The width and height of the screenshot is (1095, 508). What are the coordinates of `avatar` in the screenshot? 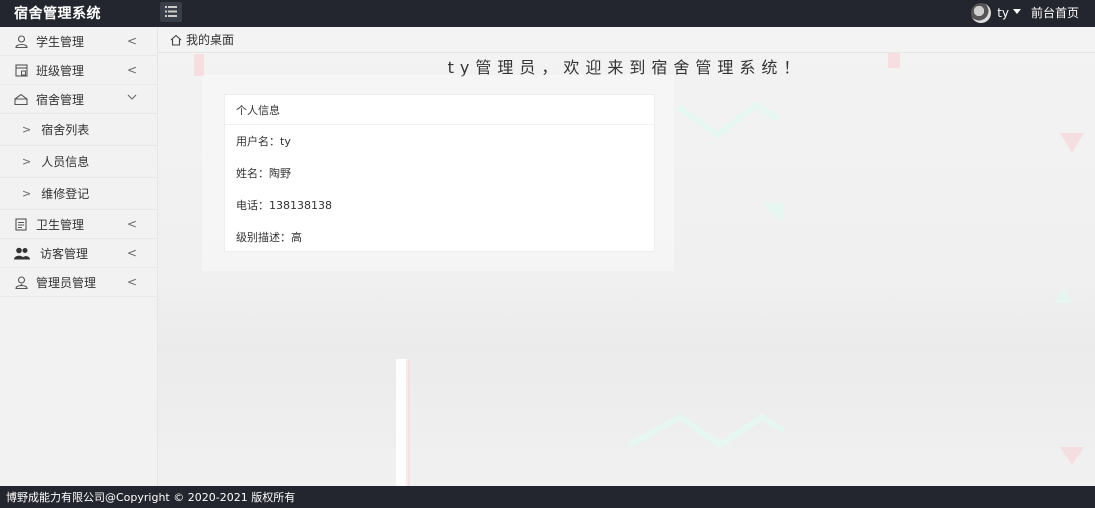 It's located at (981, 13).